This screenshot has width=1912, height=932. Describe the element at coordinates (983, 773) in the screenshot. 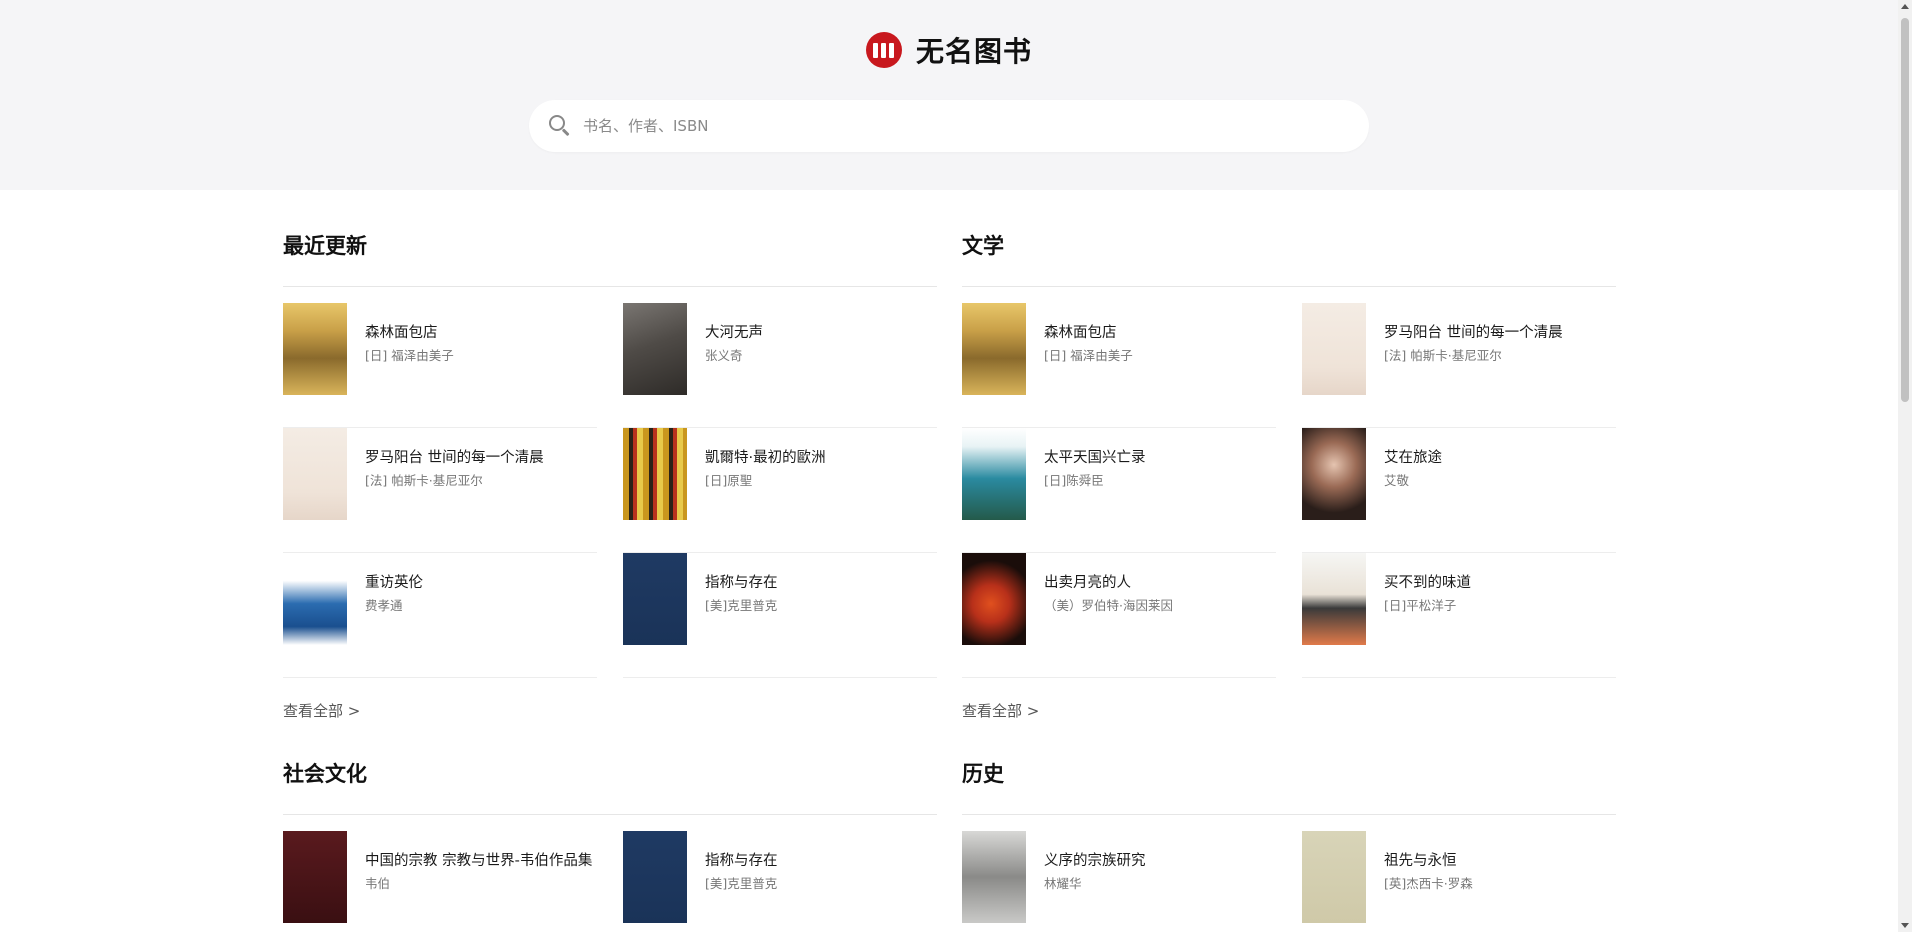

I see `section-title: 历史` at that location.